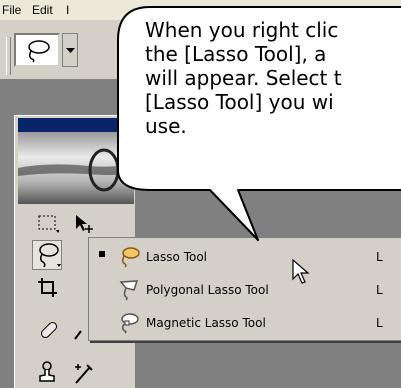 The height and width of the screenshot is (388, 401). I want to click on callout-line: When you right clic, so click(242, 30).